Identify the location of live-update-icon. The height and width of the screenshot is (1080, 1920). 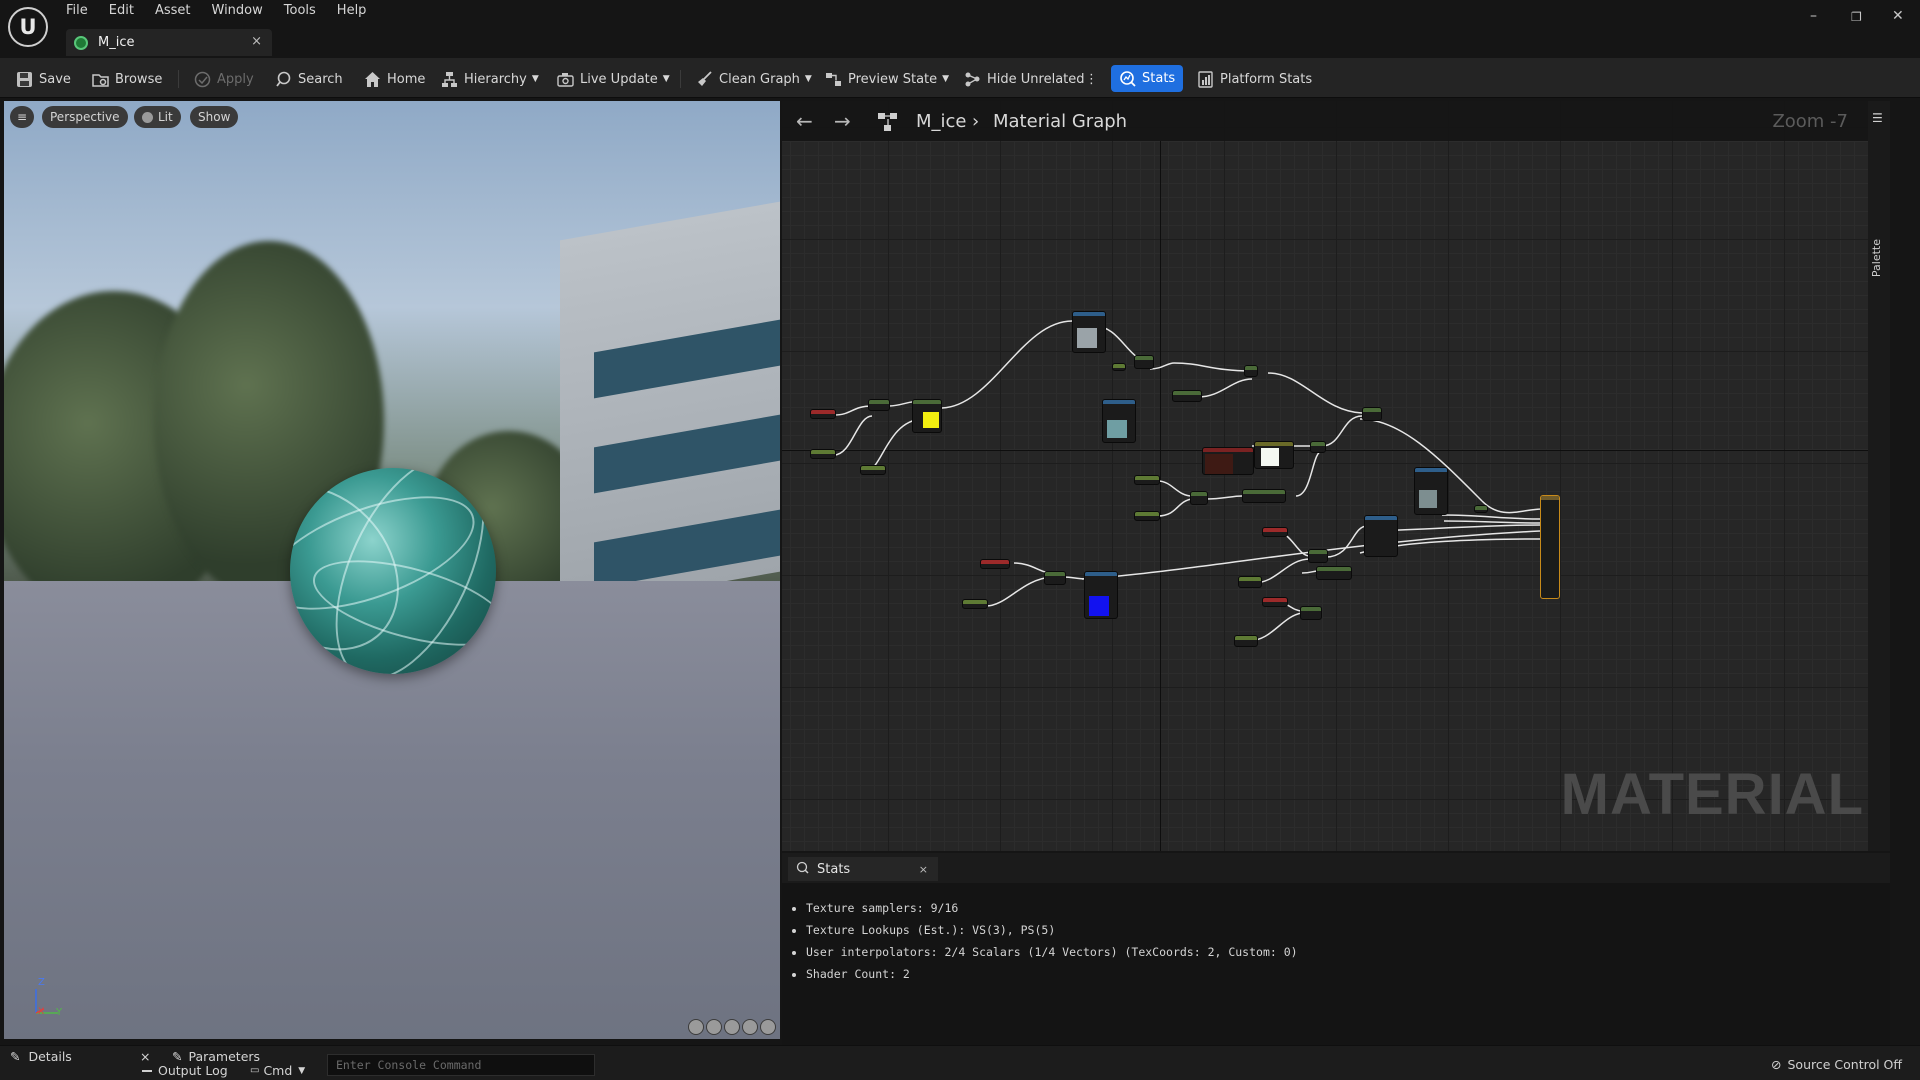
(565, 79).